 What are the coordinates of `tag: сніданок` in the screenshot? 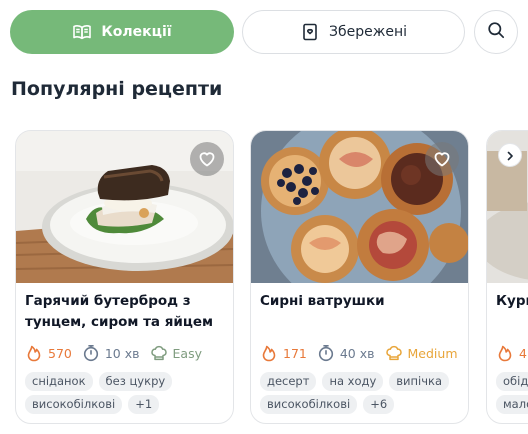 It's located at (59, 381).